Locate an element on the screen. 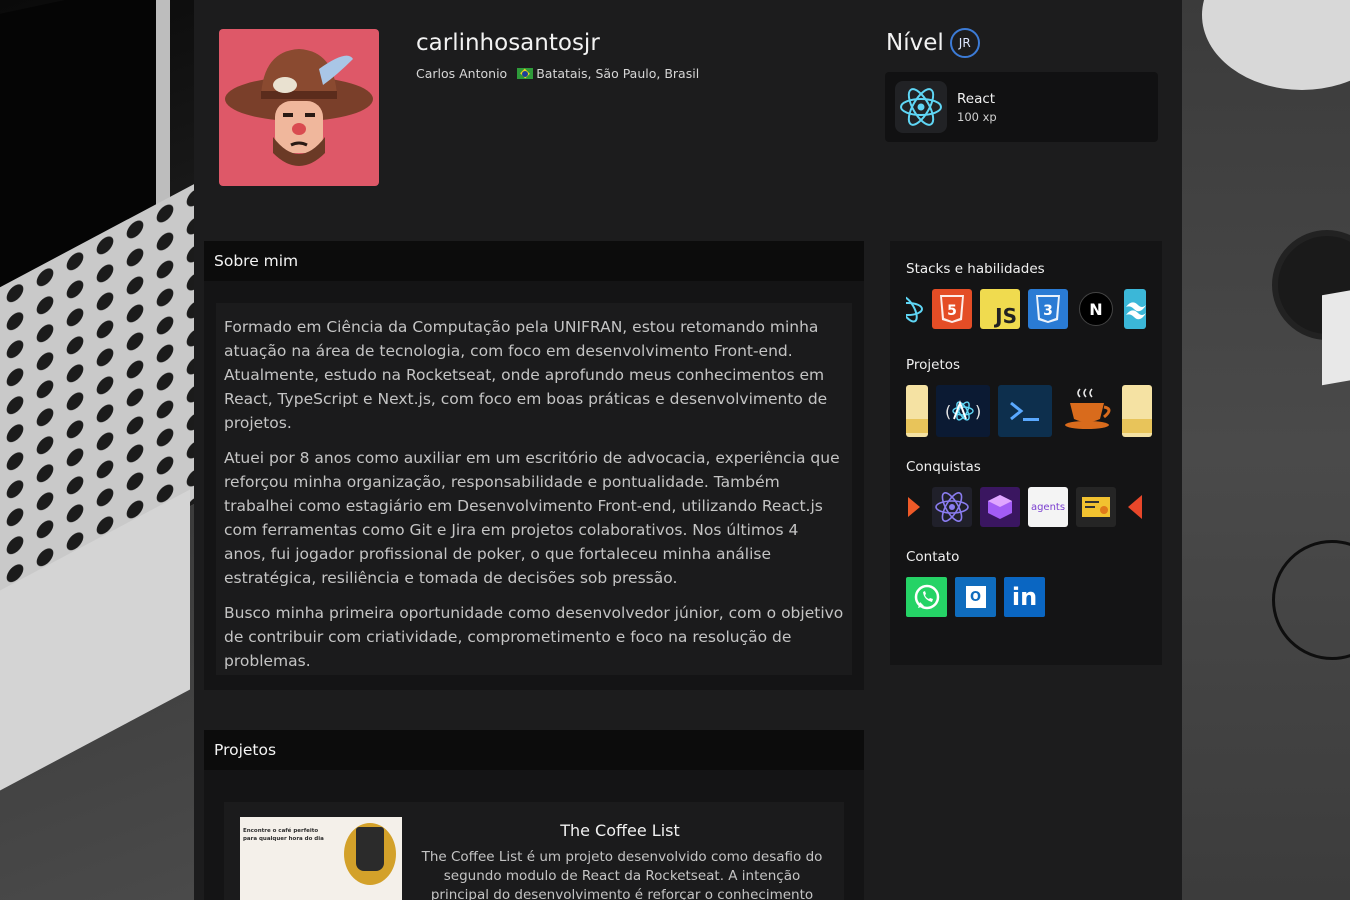  html5-icon: 5 is located at coordinates (952, 309).